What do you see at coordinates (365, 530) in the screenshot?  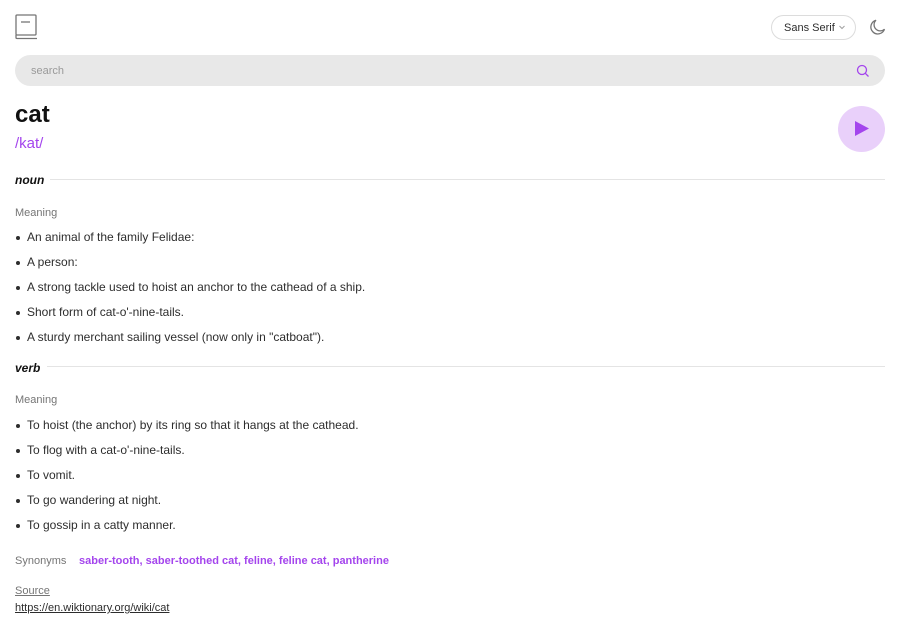 I see `definition-item: To gossip in a catty manner.` at bounding box center [365, 530].